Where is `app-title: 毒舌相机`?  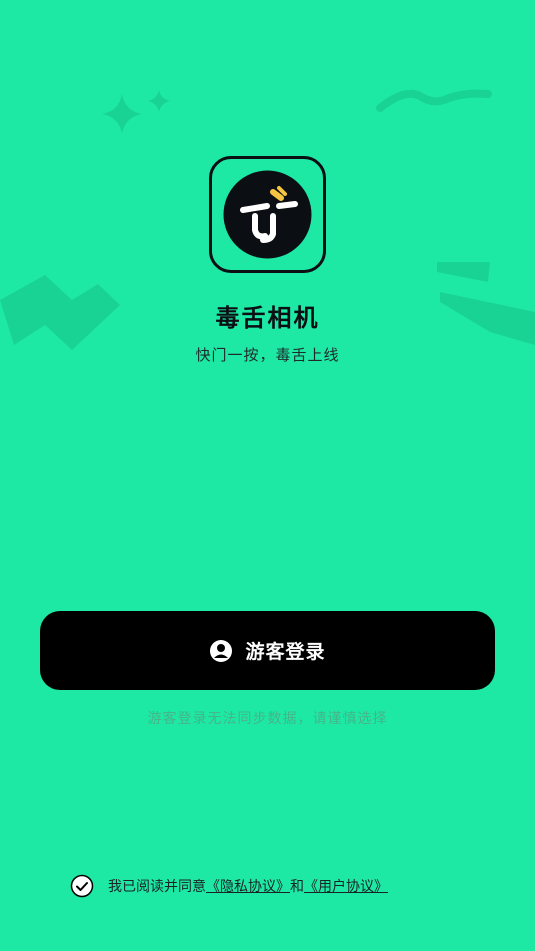 app-title: 毒舌相机 is located at coordinates (267, 318).